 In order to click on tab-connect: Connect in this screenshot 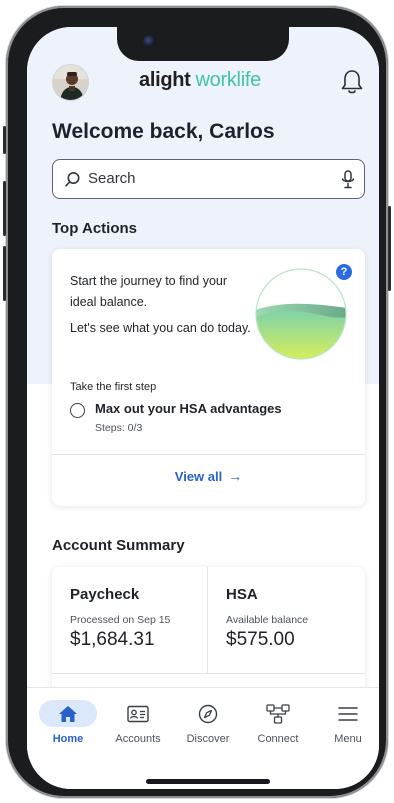, I will do `click(278, 723)`.